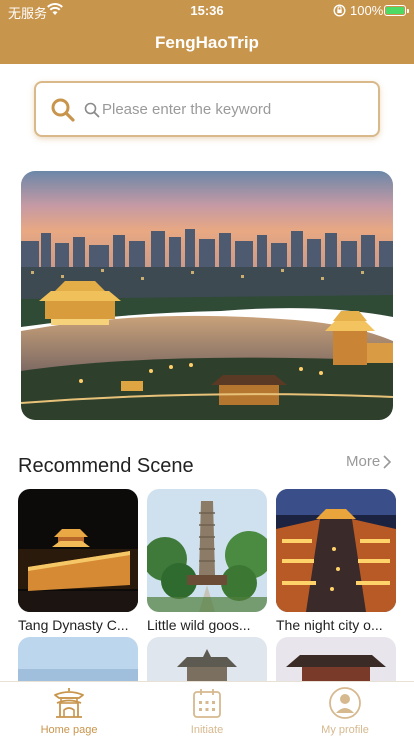  I want to click on tab-label: Home page, so click(69, 730).